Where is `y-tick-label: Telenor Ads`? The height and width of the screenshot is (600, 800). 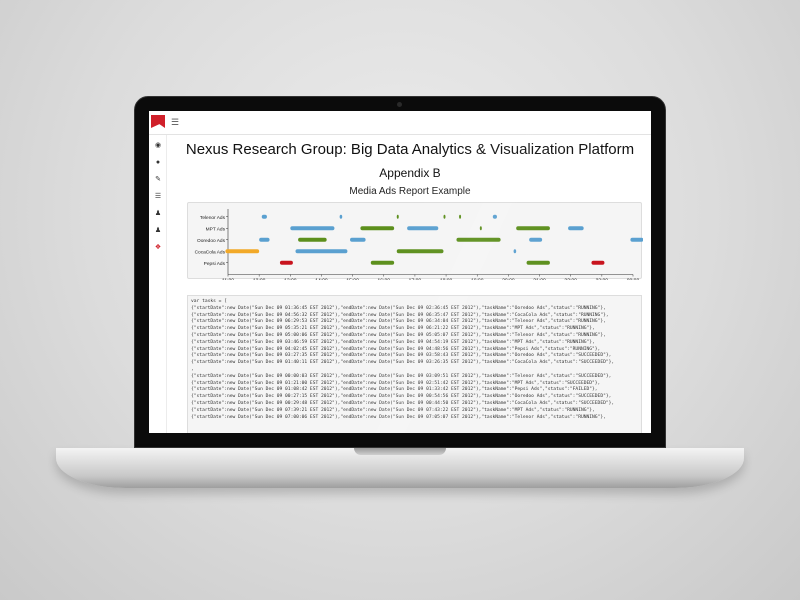
y-tick-label: Telenor Ads is located at coordinates (213, 218).